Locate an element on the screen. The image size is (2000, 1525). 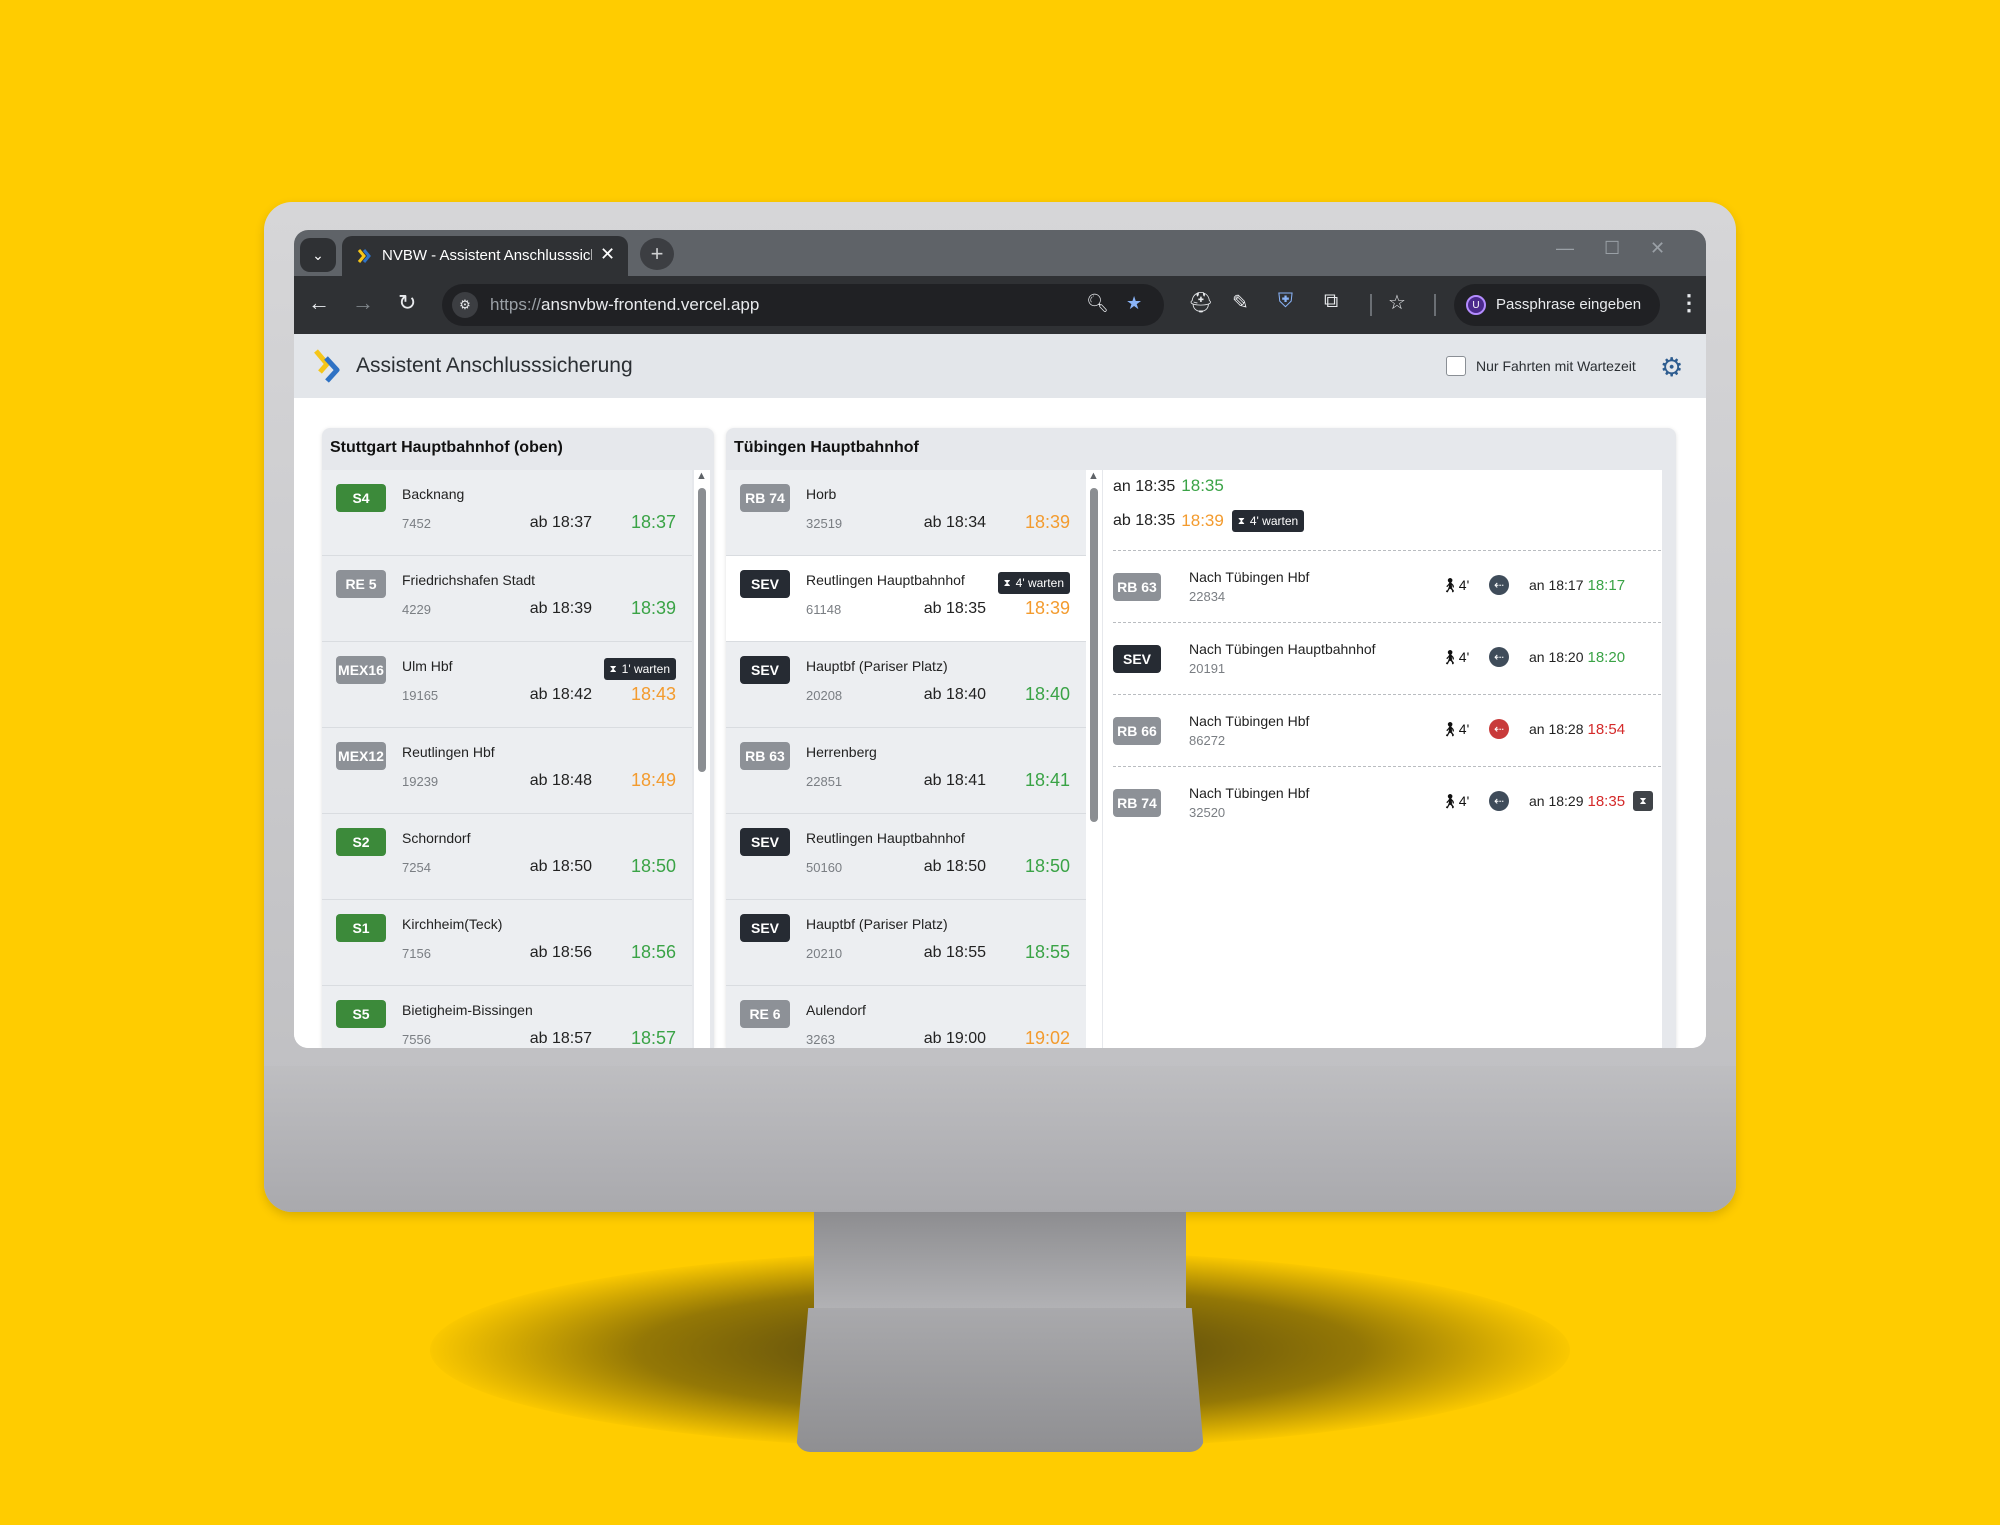
extension-hat-icon: ⛑ is located at coordinates (1200, 302).